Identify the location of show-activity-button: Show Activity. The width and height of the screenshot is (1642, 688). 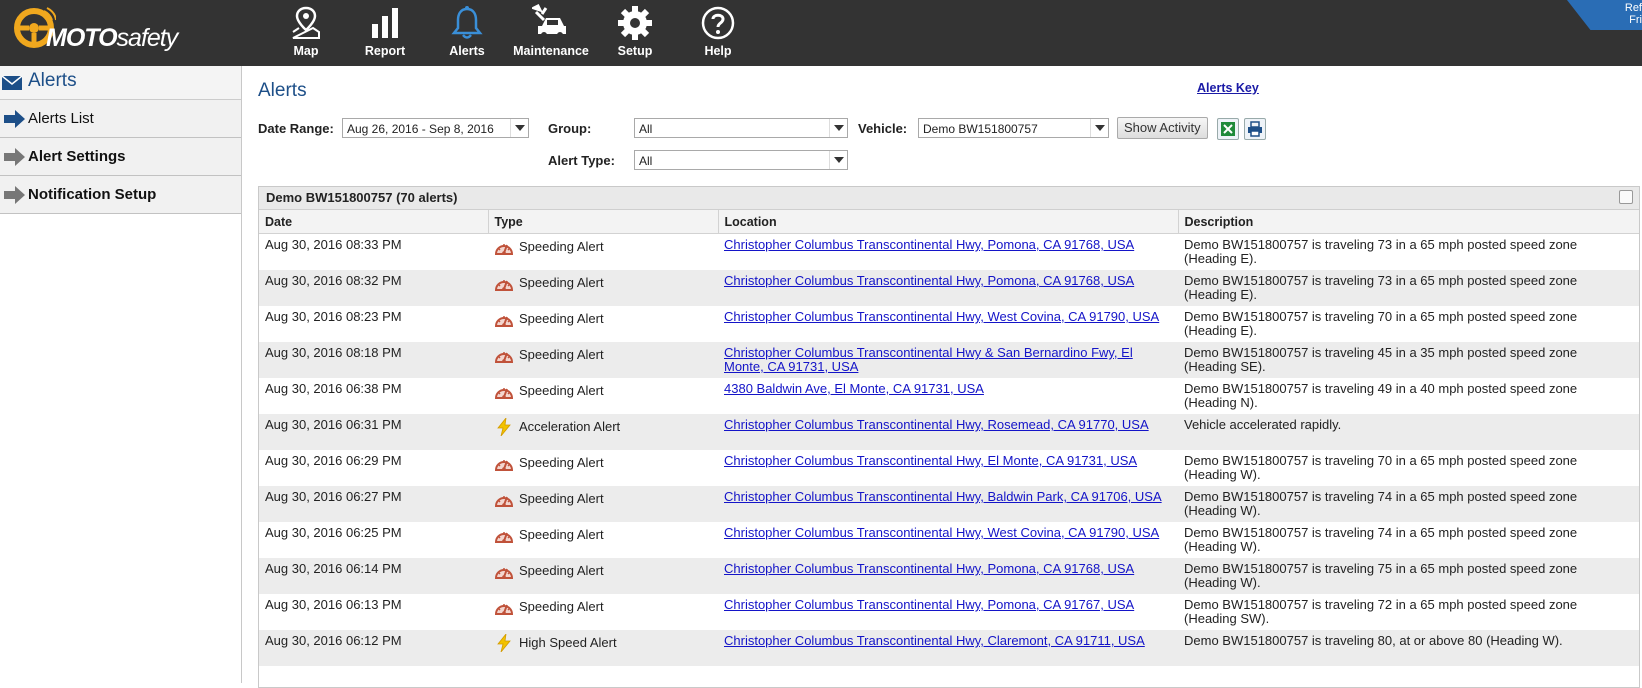
(1162, 128).